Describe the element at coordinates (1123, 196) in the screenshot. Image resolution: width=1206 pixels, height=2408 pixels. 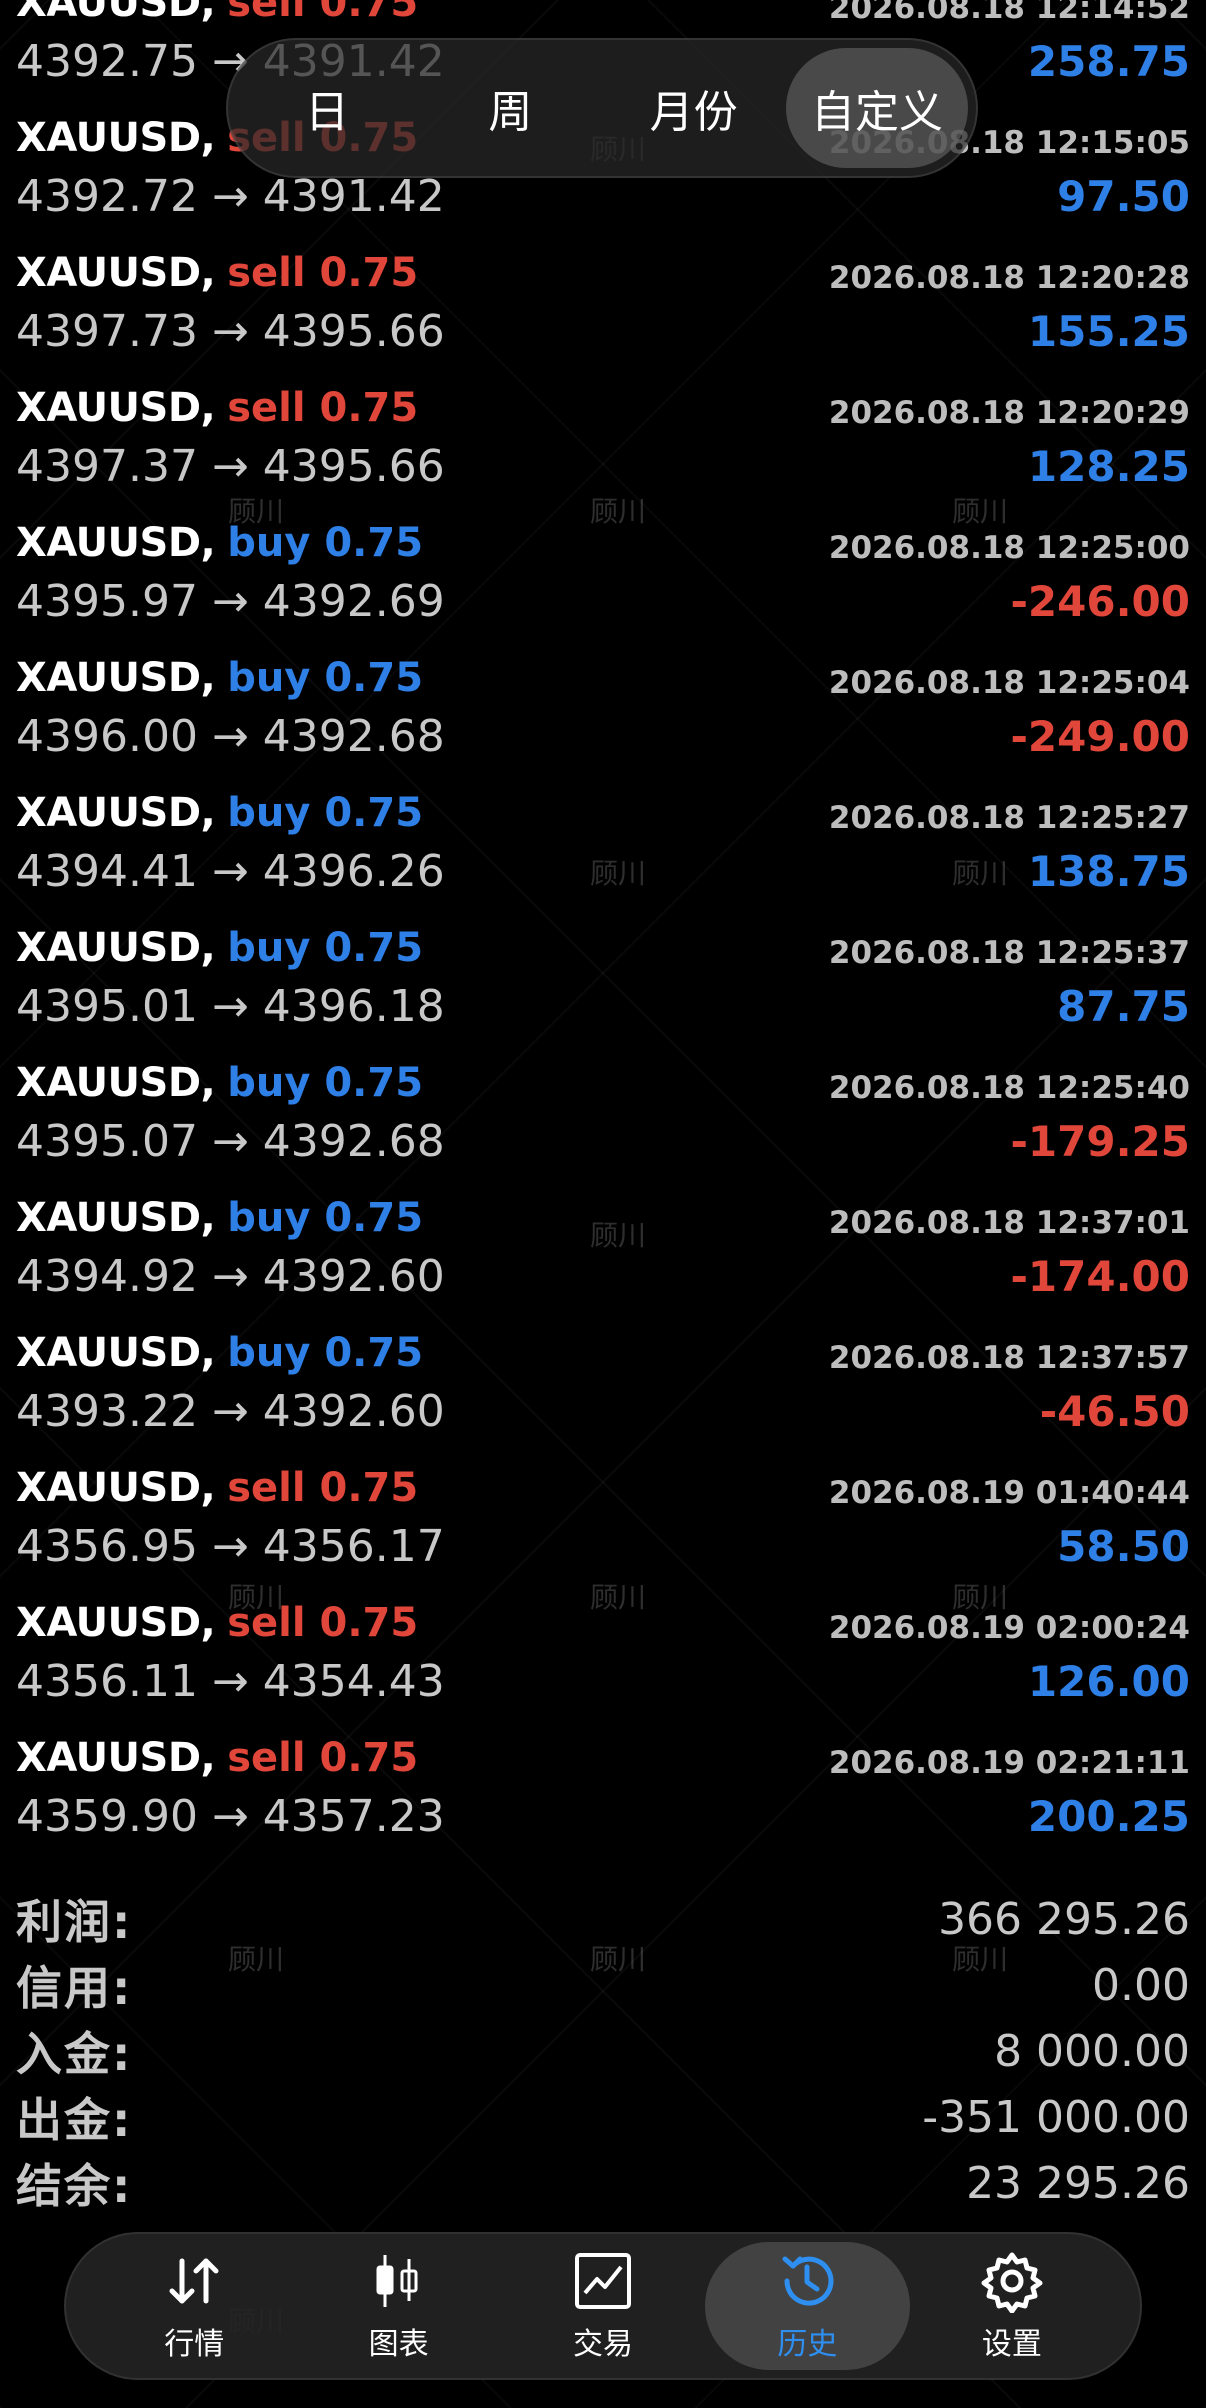
I see `trade-profit: 97.50` at that location.